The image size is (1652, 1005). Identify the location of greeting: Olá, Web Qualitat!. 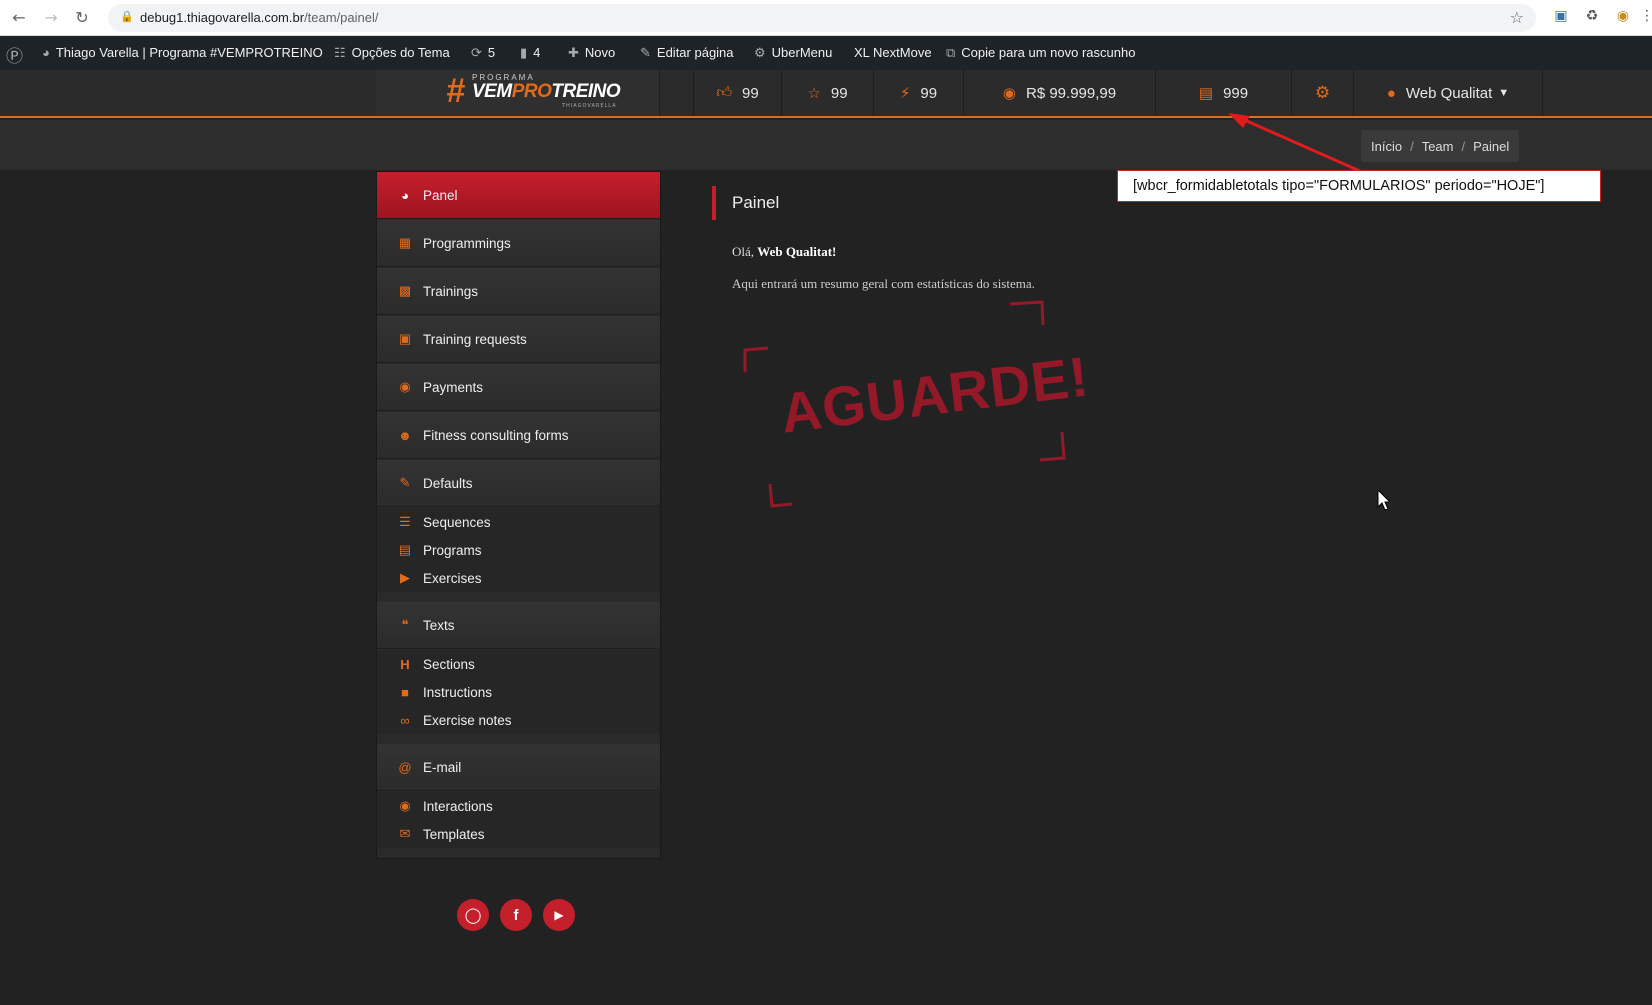
(784, 251).